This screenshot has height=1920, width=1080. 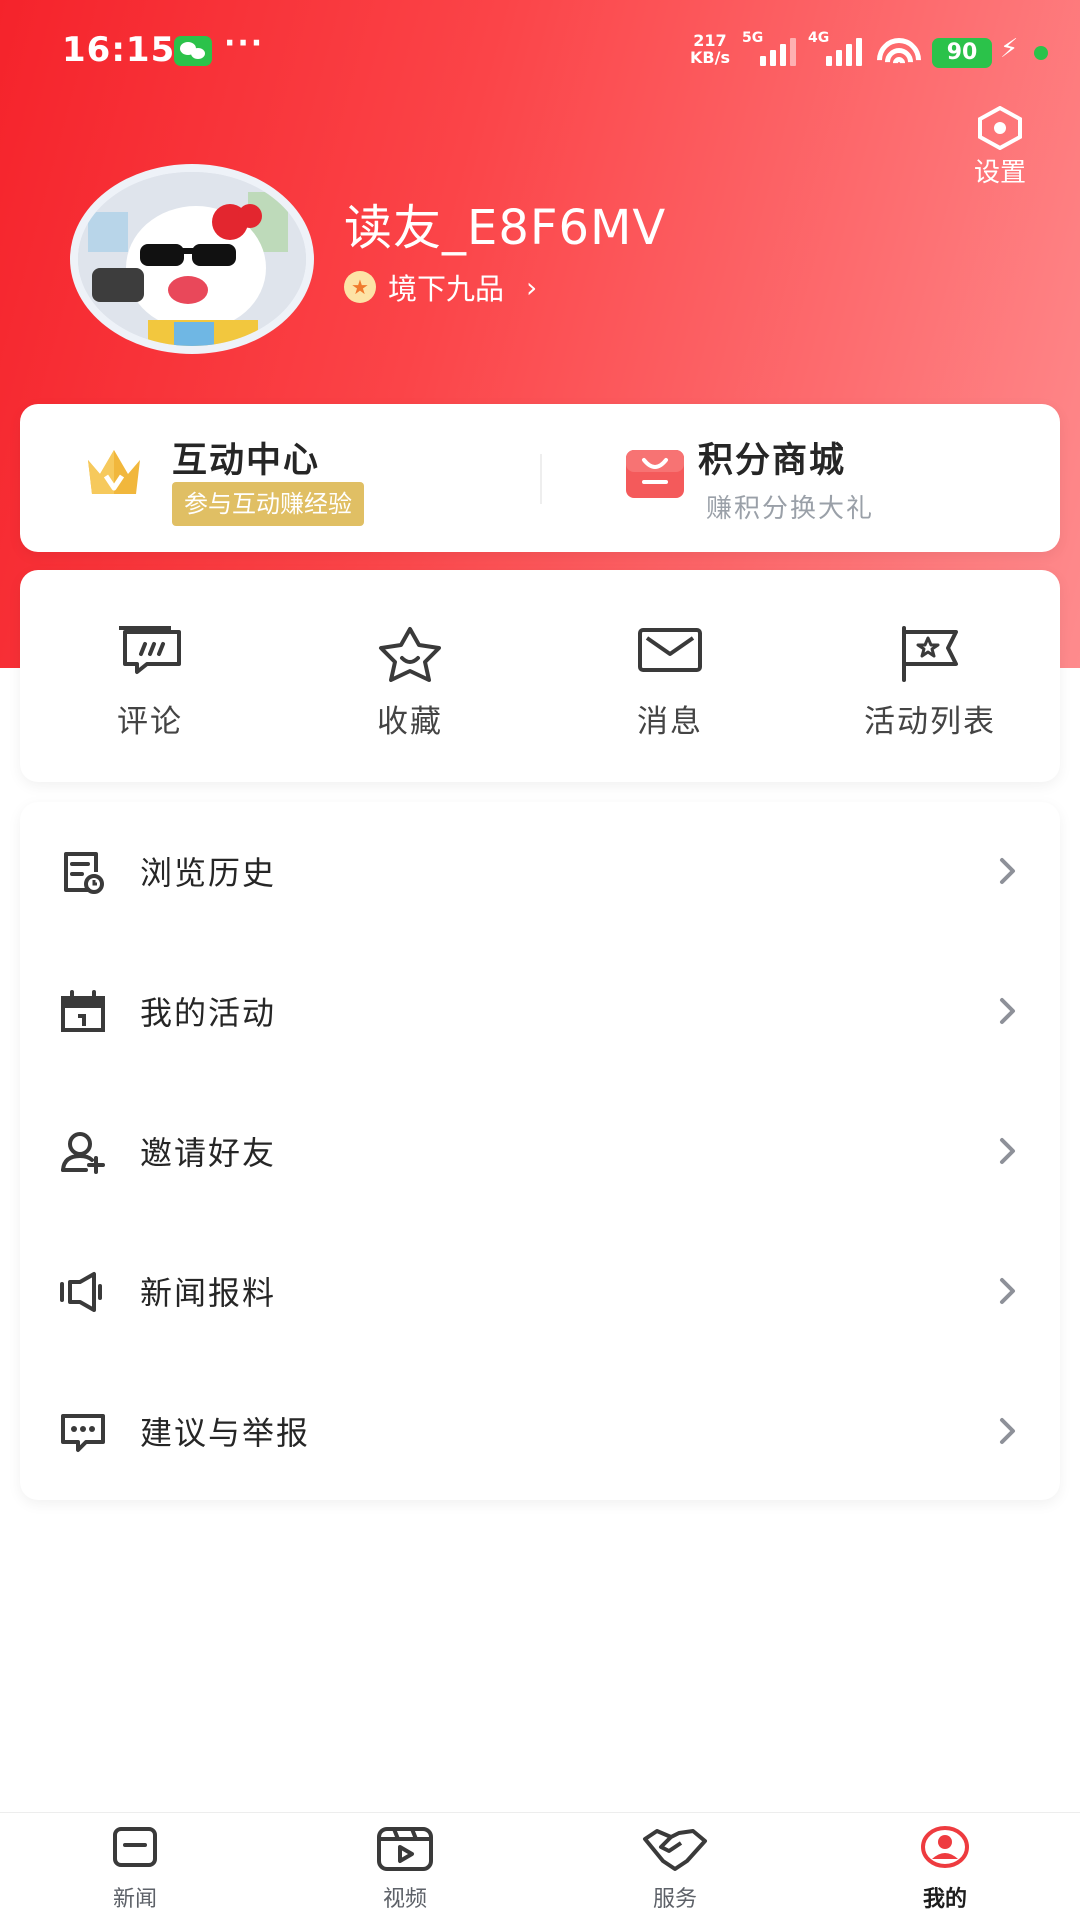 I want to click on settings-button: 设置, so click(x=1000, y=147).